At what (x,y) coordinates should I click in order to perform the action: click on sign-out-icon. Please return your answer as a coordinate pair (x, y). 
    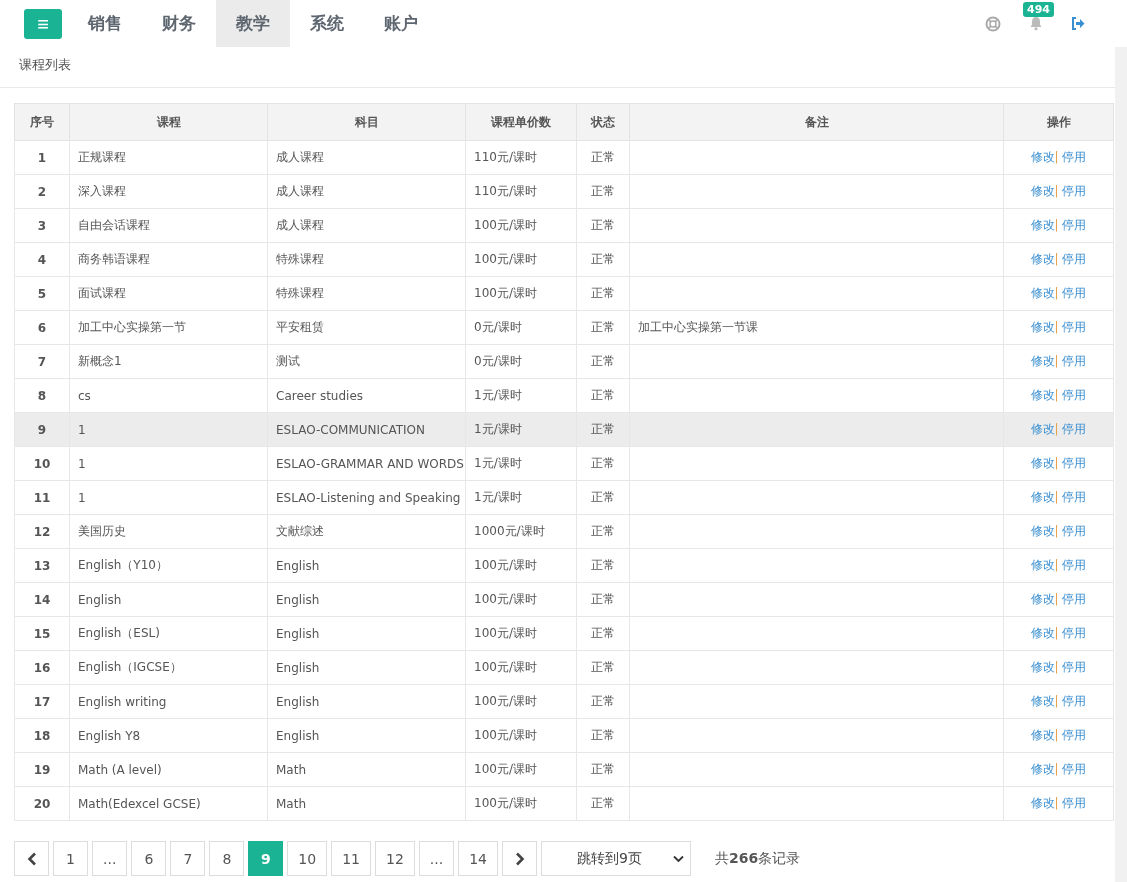
    Looking at the image, I should click on (1078, 23).